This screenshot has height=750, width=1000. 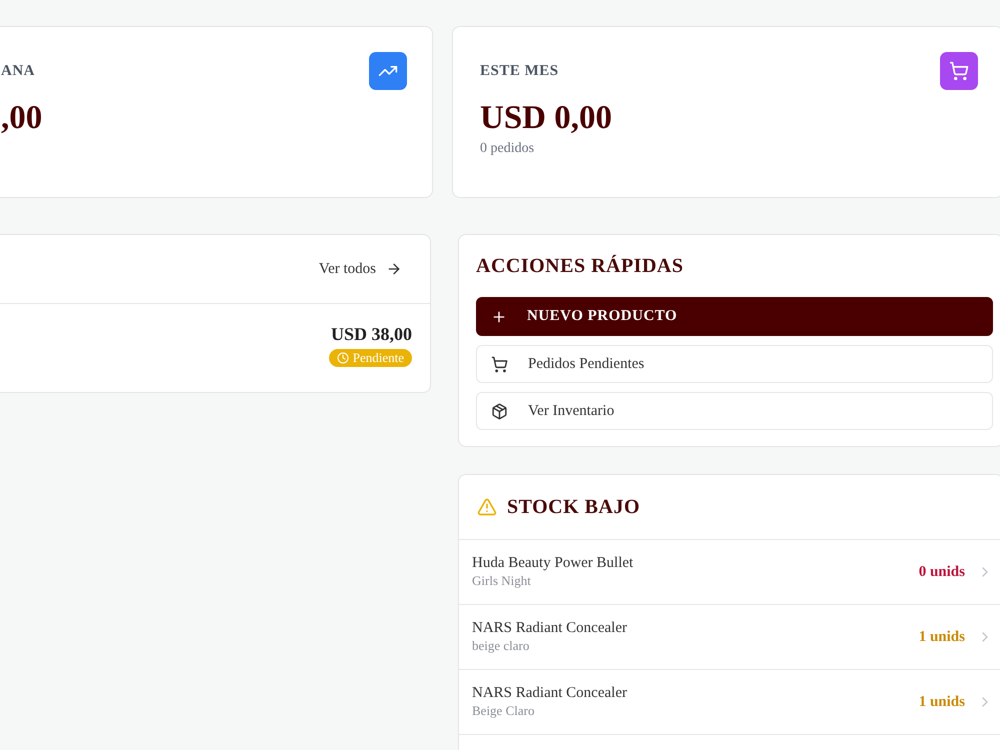 What do you see at coordinates (734, 316) in the screenshot?
I see `action-button: NUEVO PRODUCTO` at bounding box center [734, 316].